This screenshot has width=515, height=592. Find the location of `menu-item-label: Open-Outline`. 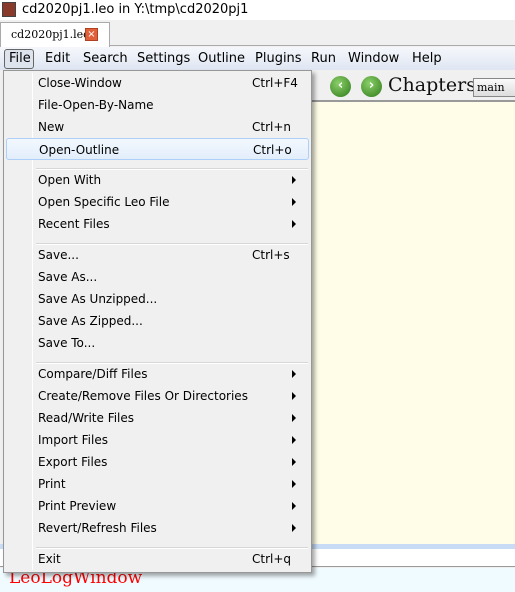

menu-item-label: Open-Outline is located at coordinates (79, 150).